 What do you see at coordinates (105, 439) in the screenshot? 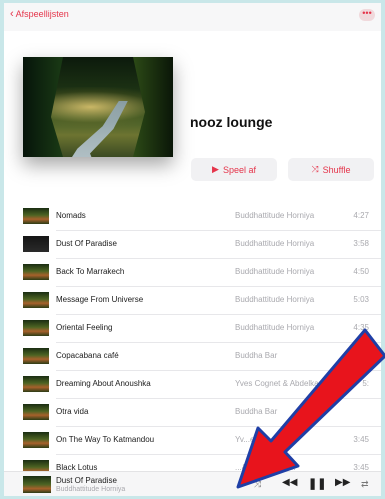
I see `track-title: On The Way To Katmandou` at bounding box center [105, 439].